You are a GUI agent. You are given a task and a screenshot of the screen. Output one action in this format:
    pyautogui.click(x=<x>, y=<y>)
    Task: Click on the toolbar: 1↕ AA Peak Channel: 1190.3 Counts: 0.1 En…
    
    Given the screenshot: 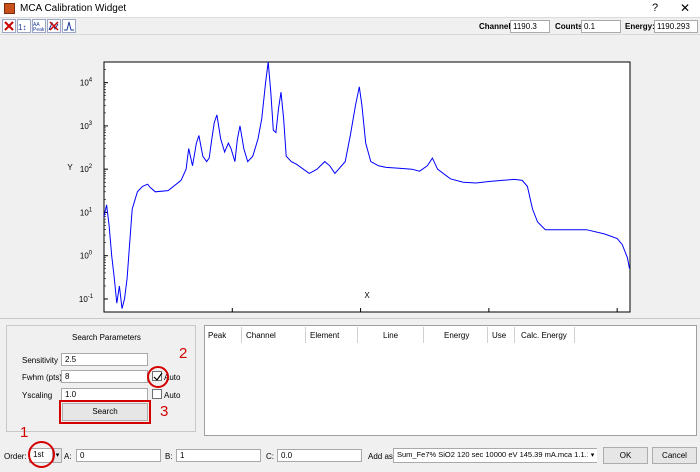 What is the action you would take?
    pyautogui.click(x=350, y=26)
    